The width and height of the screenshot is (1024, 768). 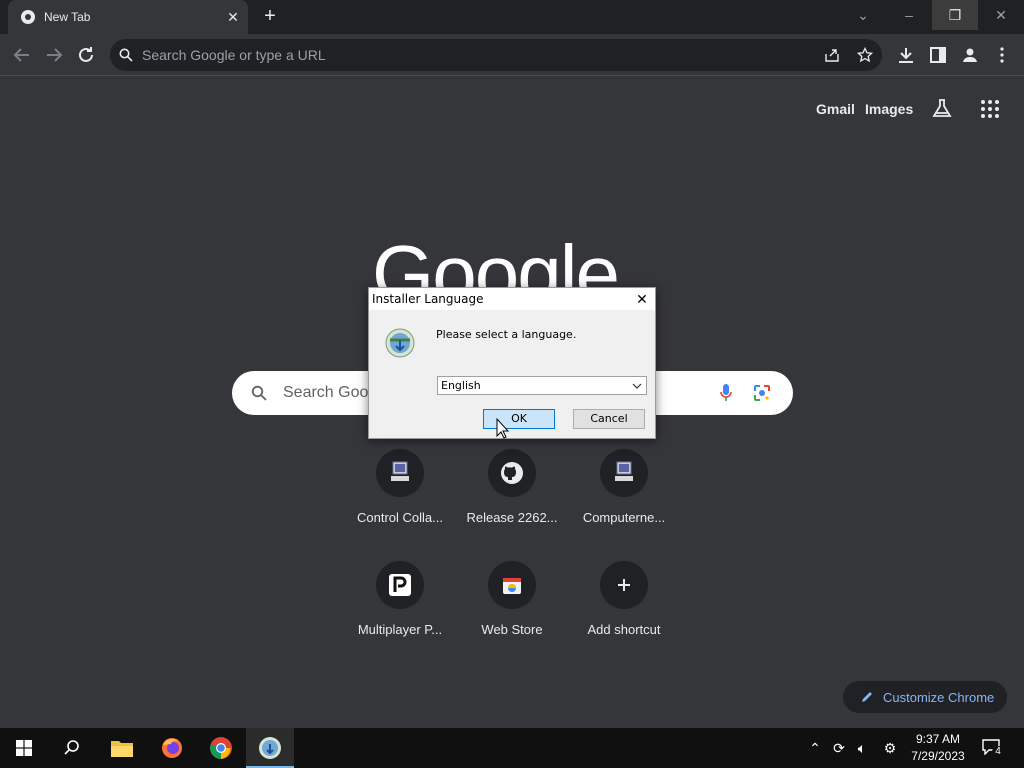 I want to click on taskbar-clock: 9:37 AM 7/29/2023, so click(x=938, y=748).